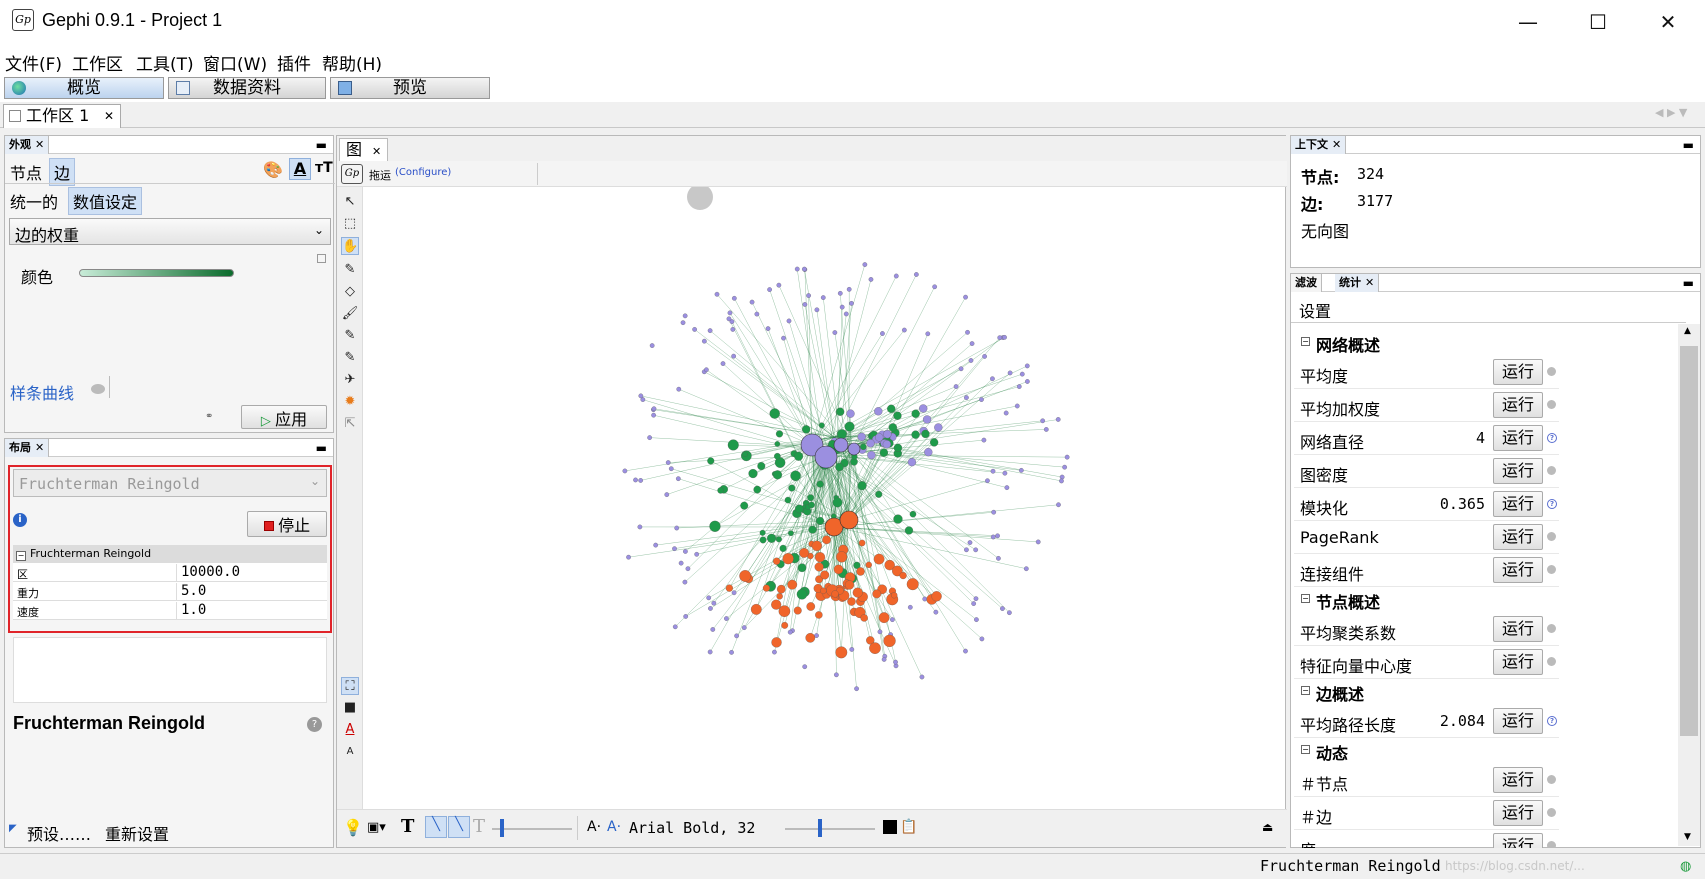 Image resolution: width=1705 pixels, height=879 pixels. Describe the element at coordinates (364, 149) in the screenshot. I see `graph-tab: 图 ✕` at that location.